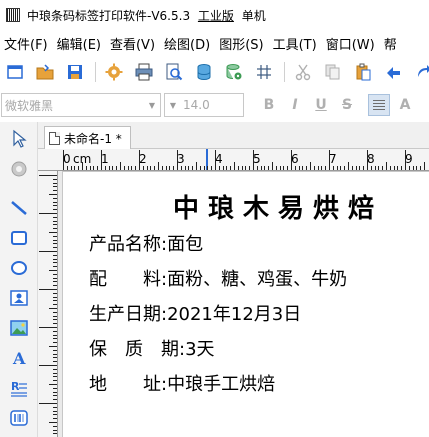  I want to click on font-toolbar: 微软雅黑 ▼ ▼ 14.0 B I U S A, so click(214, 105).